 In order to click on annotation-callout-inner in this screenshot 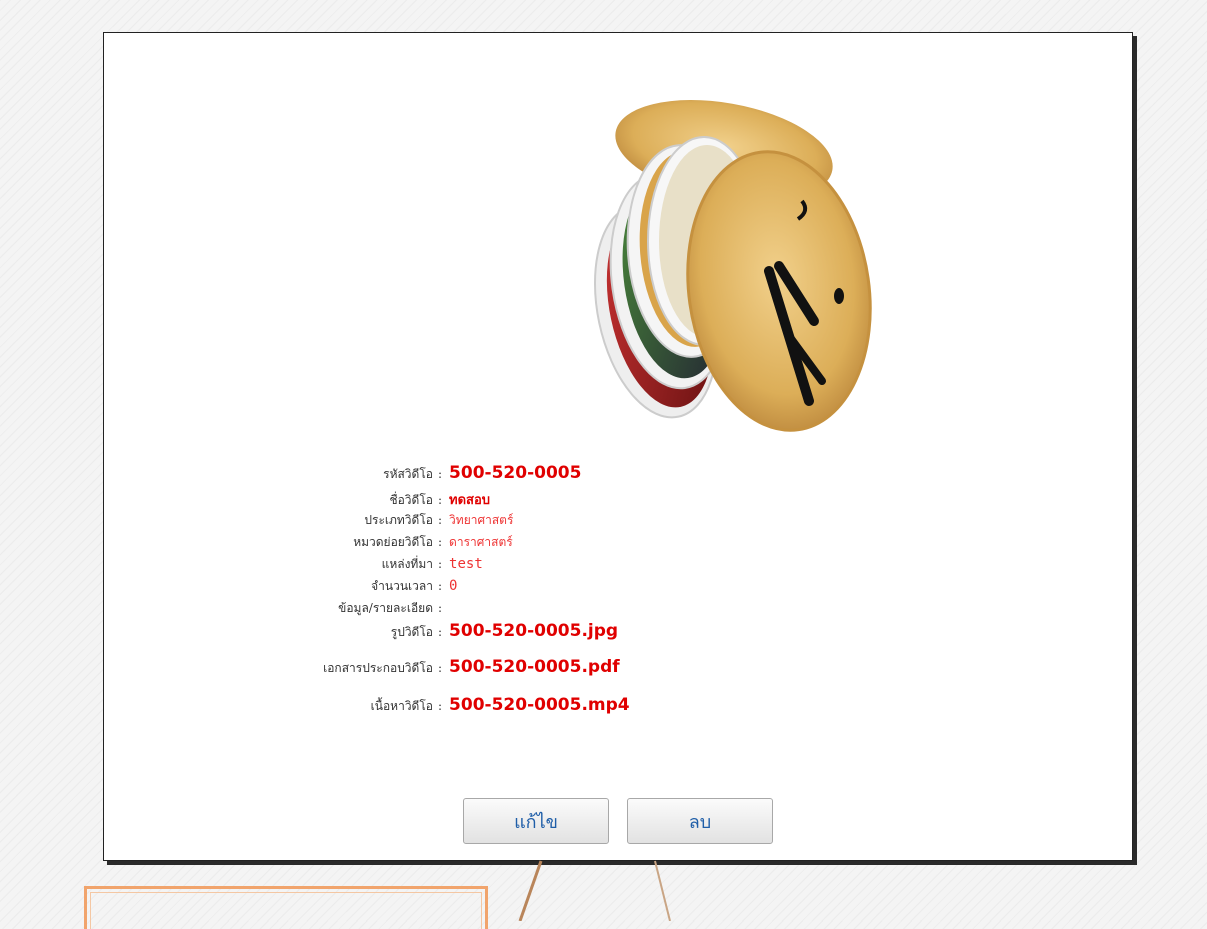, I will do `click(286, 910)`.